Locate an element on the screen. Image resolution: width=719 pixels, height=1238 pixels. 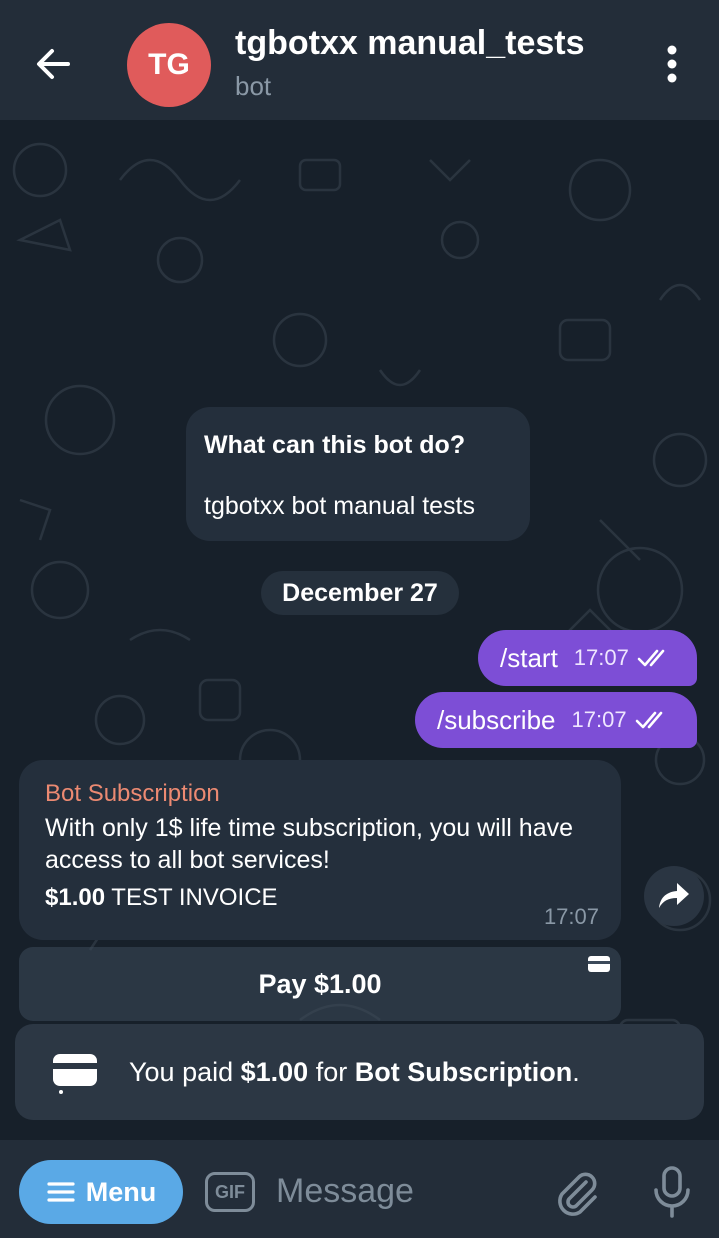
toast-product: Bot Subscription is located at coordinates (463, 1071).